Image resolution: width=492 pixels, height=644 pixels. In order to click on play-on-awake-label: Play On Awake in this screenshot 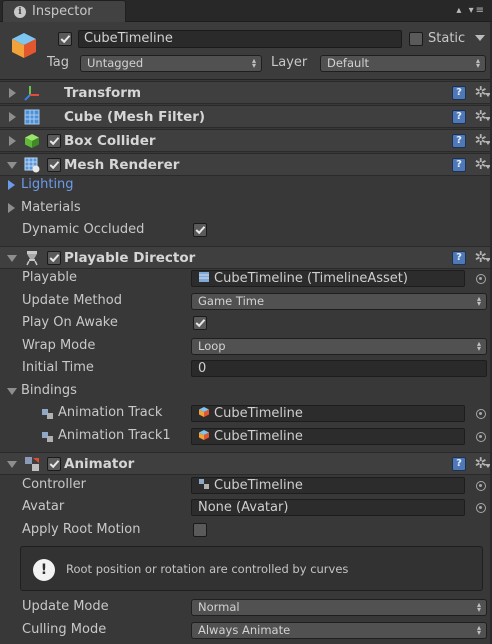, I will do `click(70, 322)`.